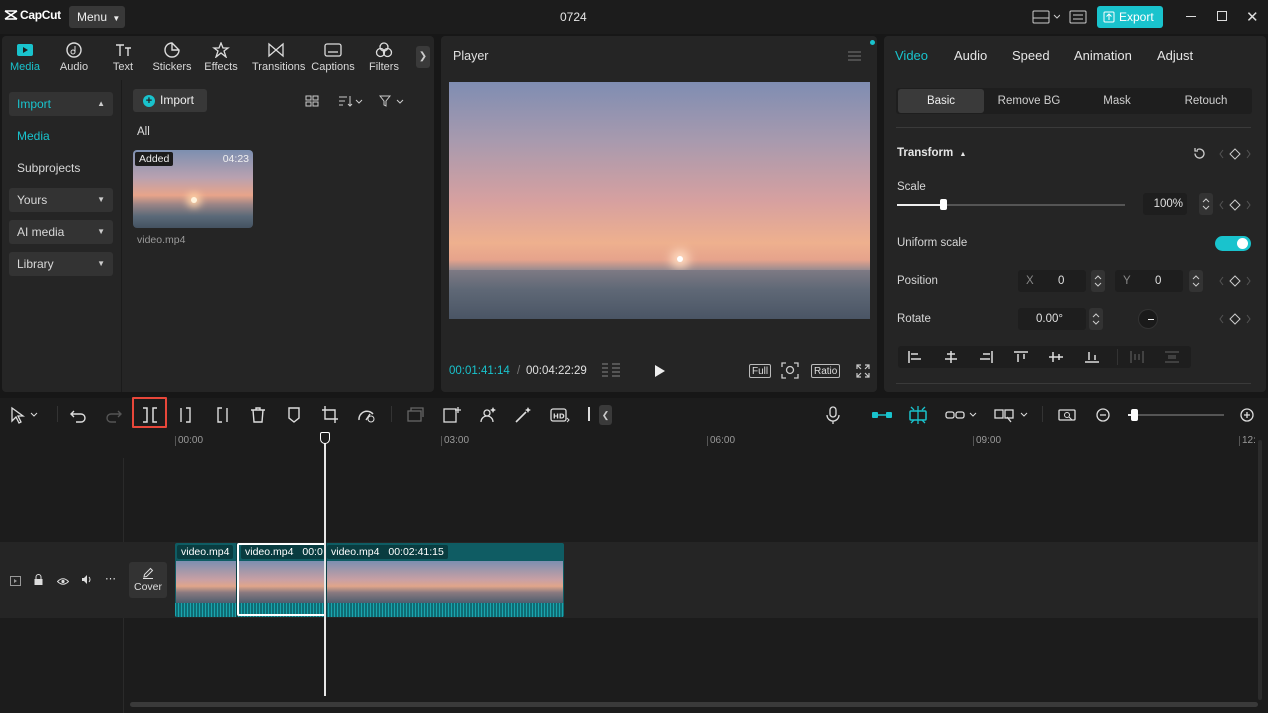 Image resolution: width=1268 pixels, height=713 pixels. I want to click on subtab-mask: Mask, so click(1117, 101).